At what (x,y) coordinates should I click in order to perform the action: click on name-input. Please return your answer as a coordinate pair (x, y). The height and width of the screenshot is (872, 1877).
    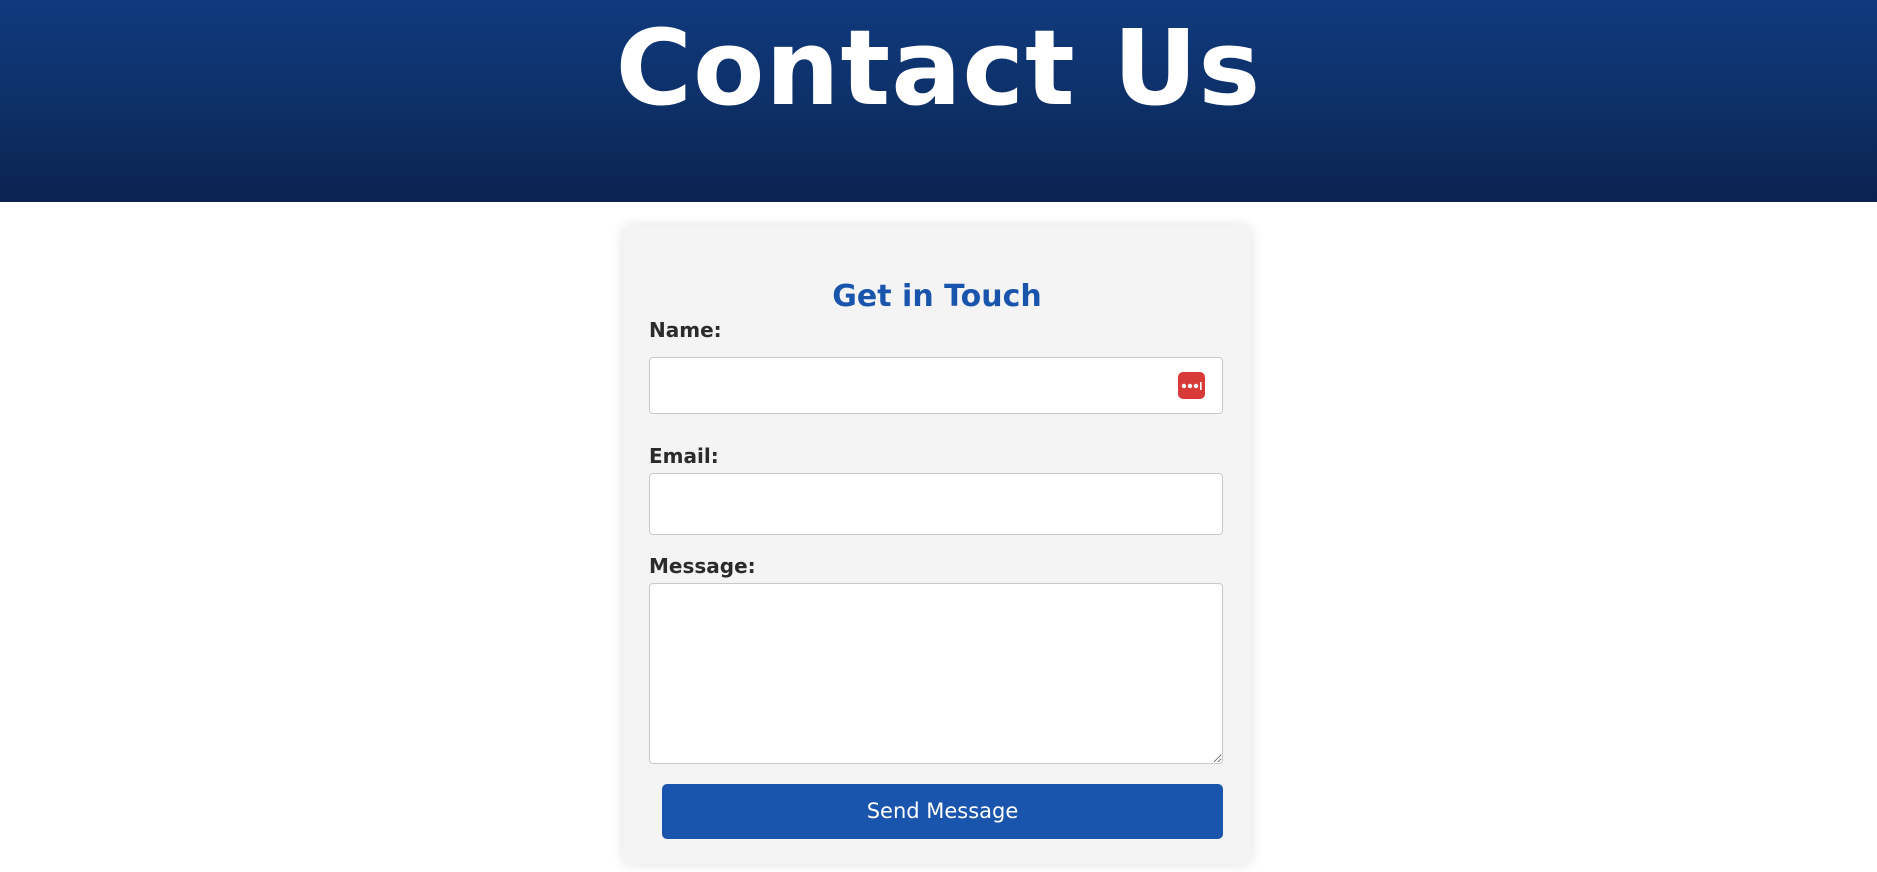
    Looking at the image, I should click on (936, 385).